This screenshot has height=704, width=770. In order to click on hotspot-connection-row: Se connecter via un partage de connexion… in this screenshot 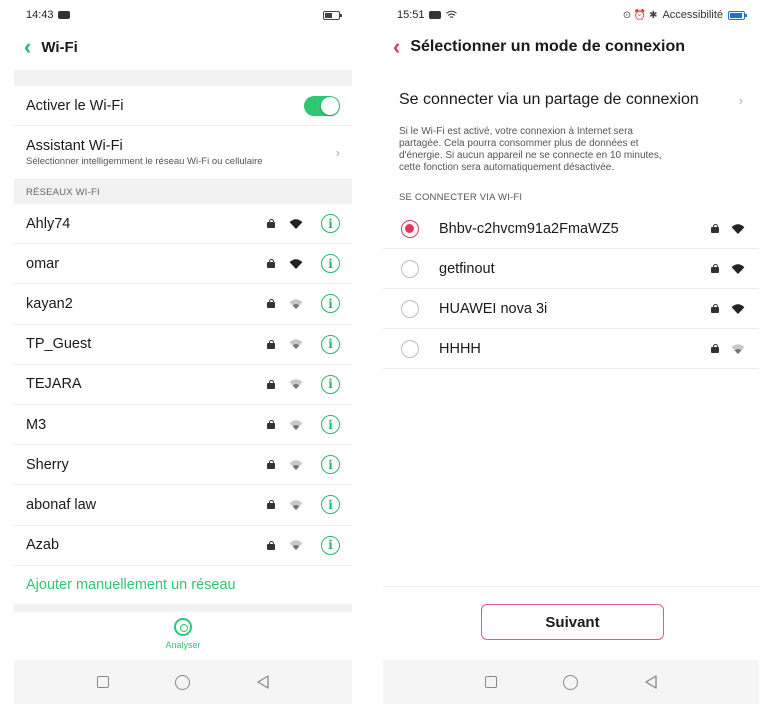, I will do `click(571, 100)`.